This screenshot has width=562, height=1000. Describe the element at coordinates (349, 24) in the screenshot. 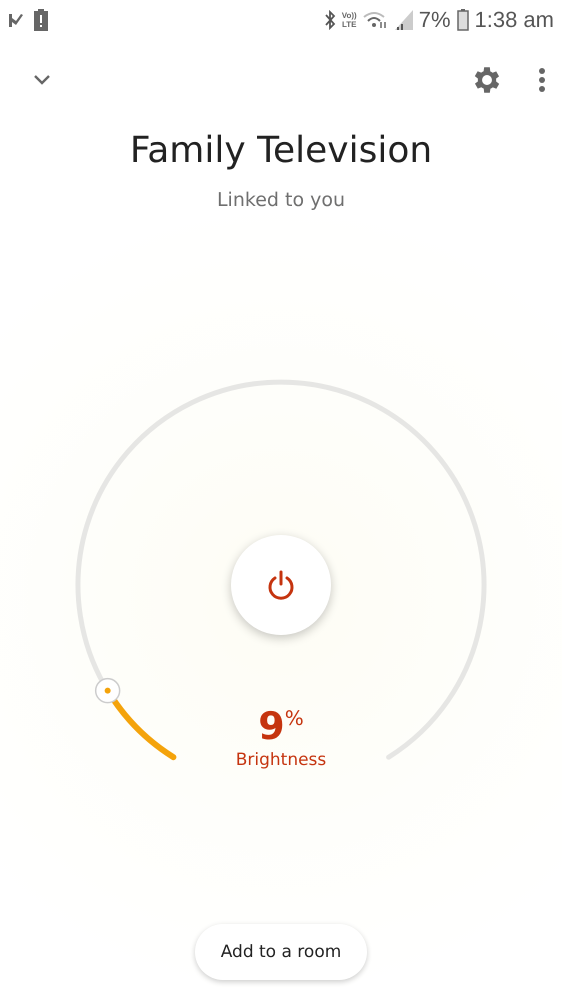

I see `volte-label: LTE` at that location.